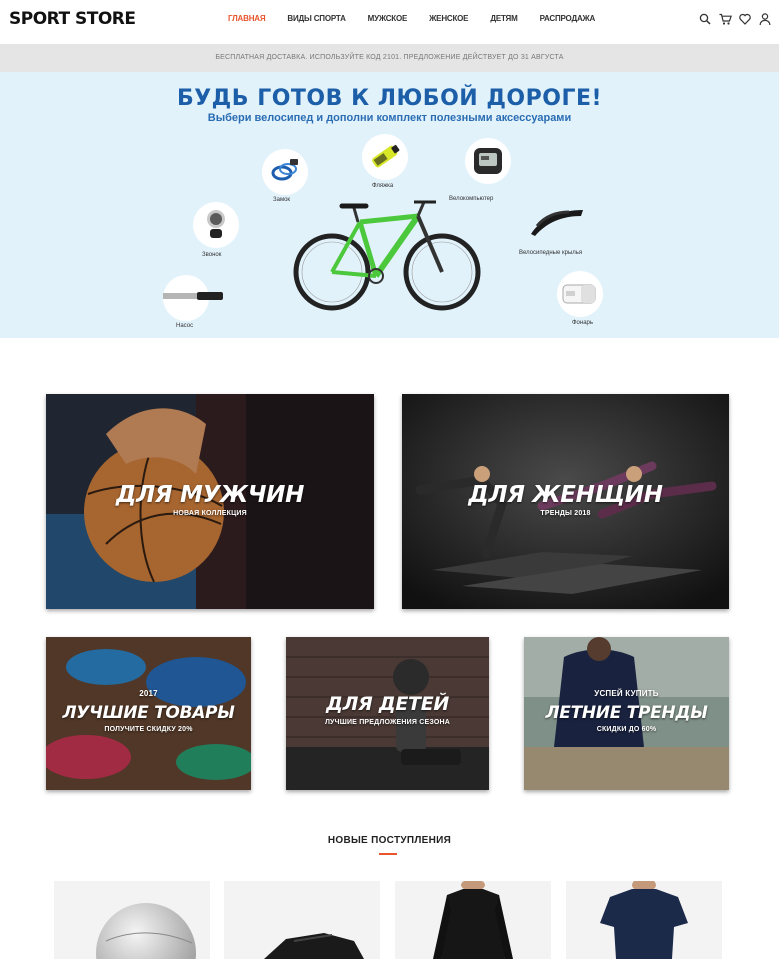 The image size is (779, 959). What do you see at coordinates (448, 18) in the screenshot?
I see `nav-item-women: Женское` at bounding box center [448, 18].